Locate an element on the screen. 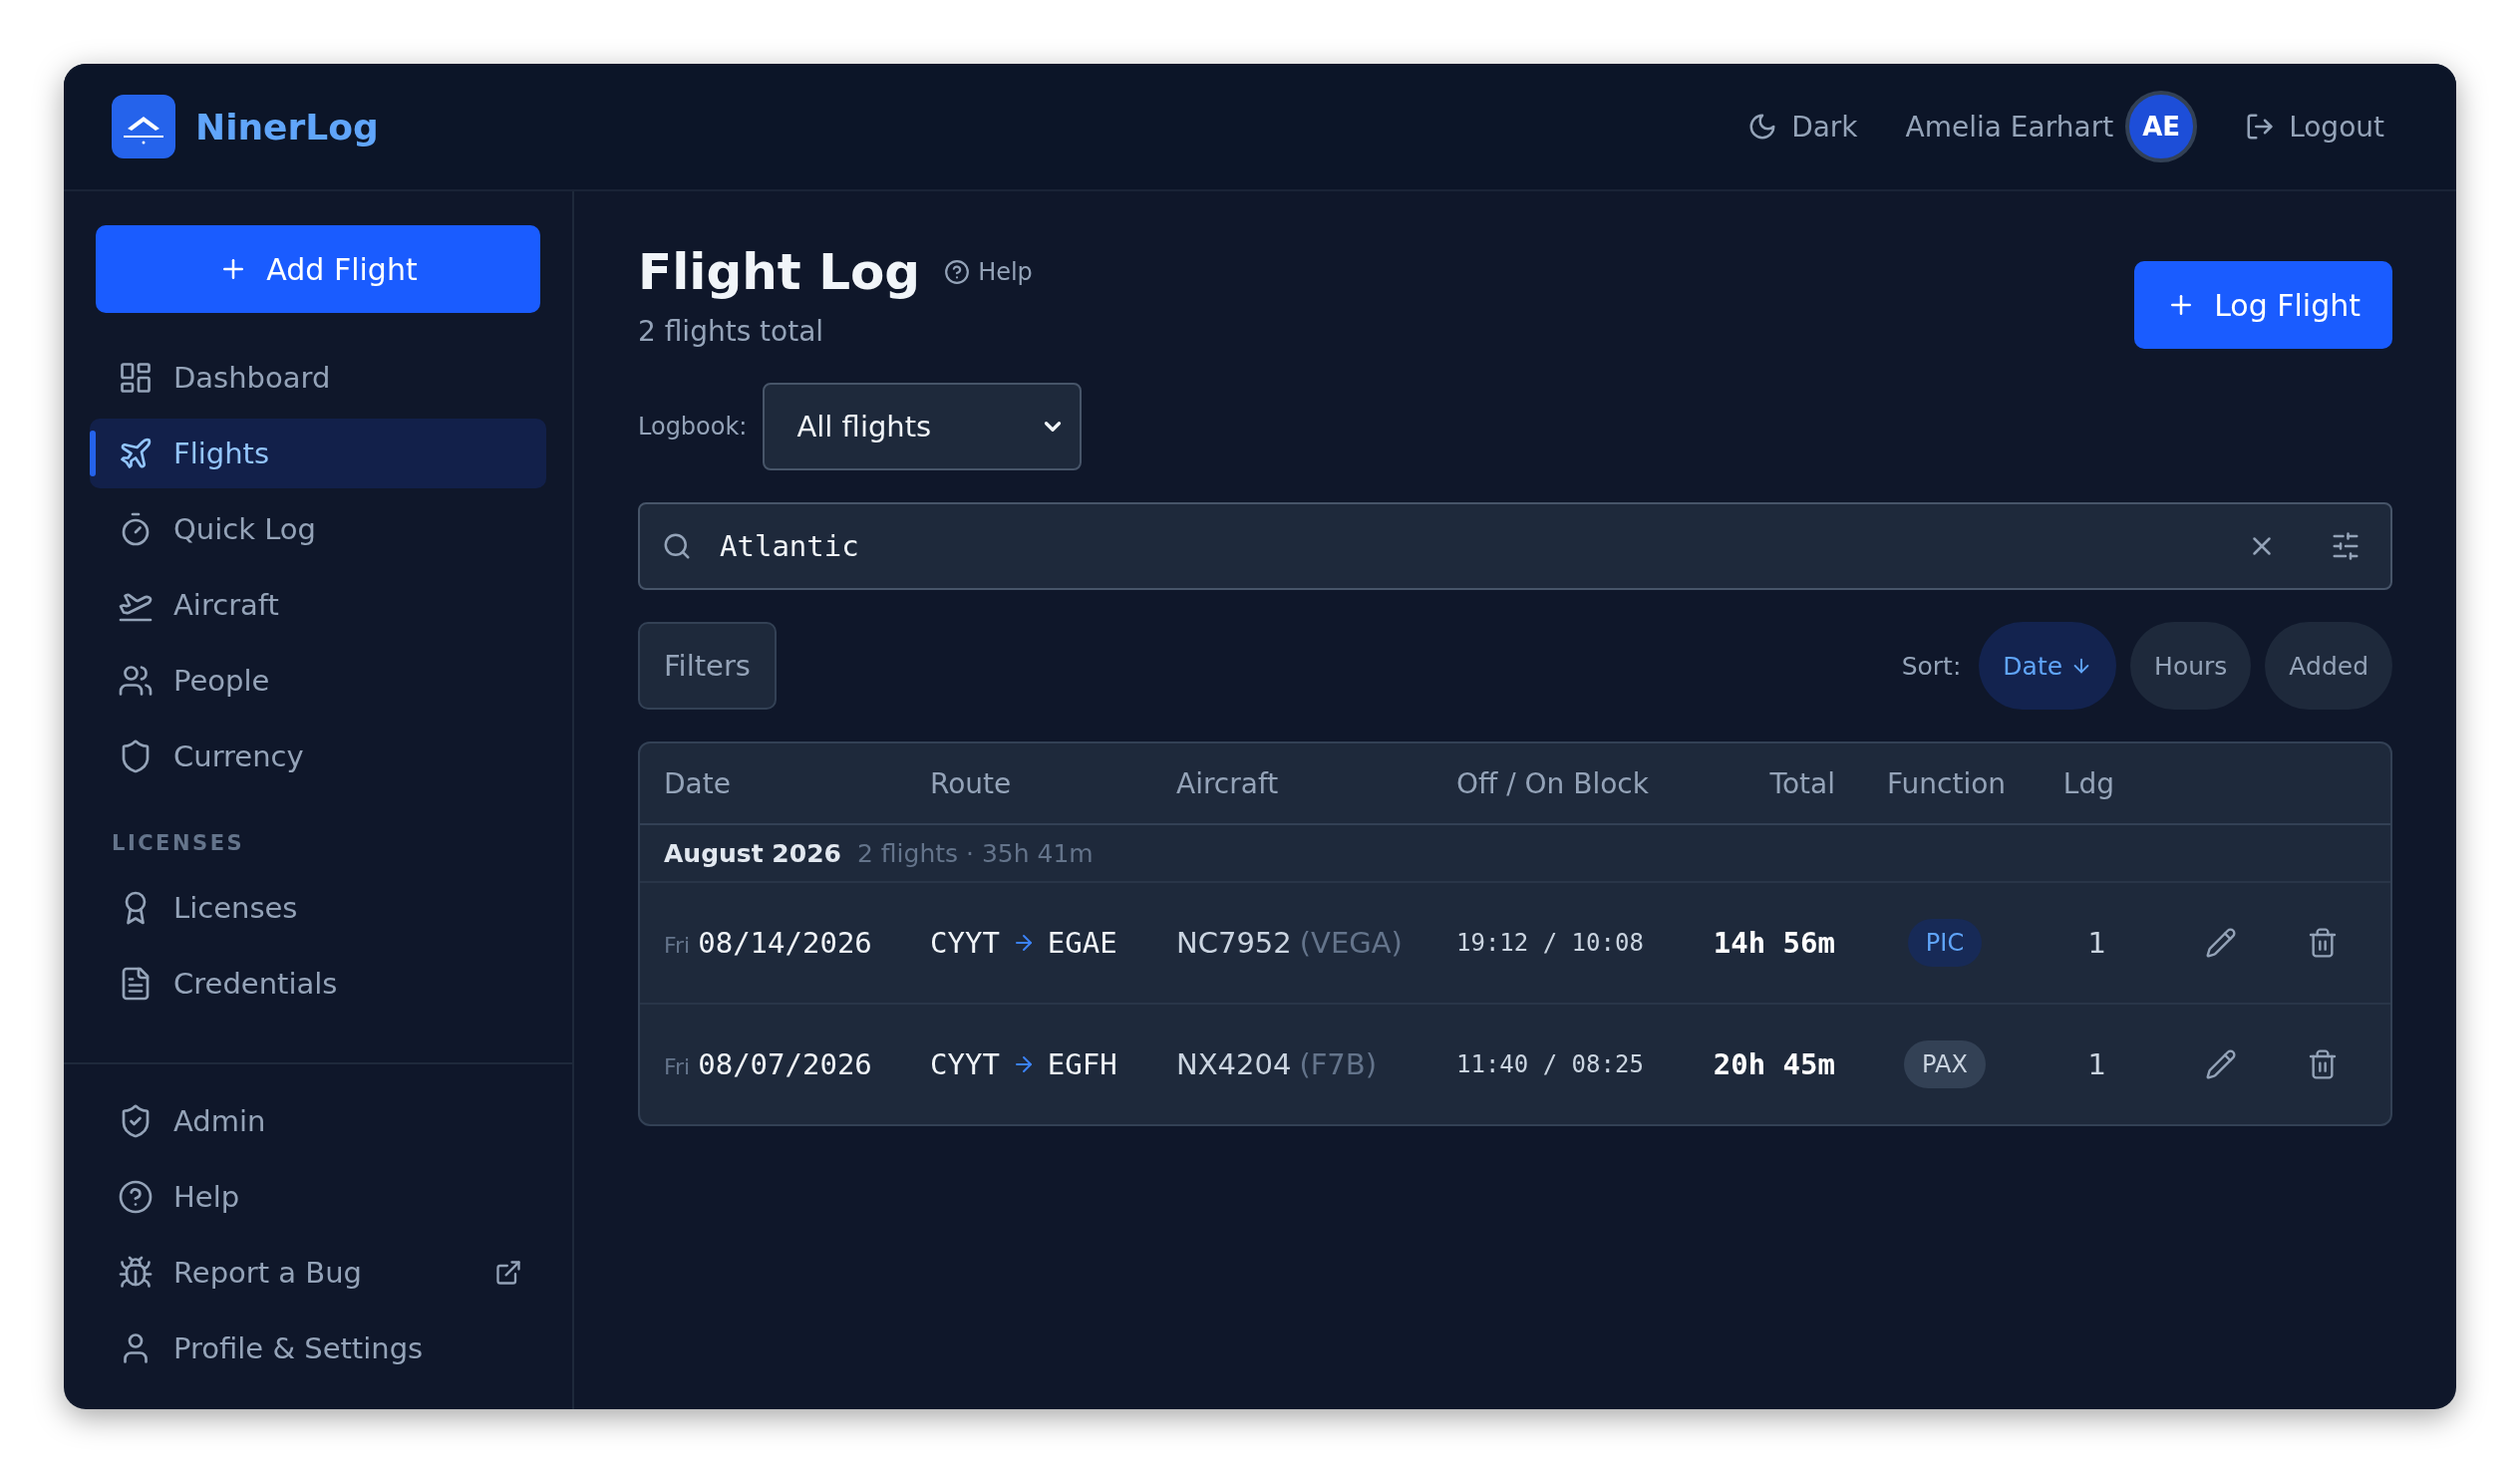 The width and height of the screenshot is (2520, 1473). nav-item: Admin is located at coordinates (318, 1121).